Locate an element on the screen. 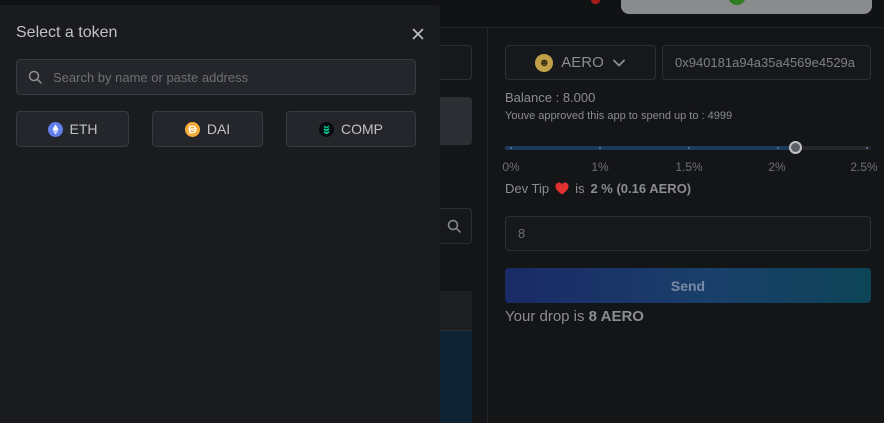  dev-tip-value: 2 % (0.16 AERO) is located at coordinates (641, 188).